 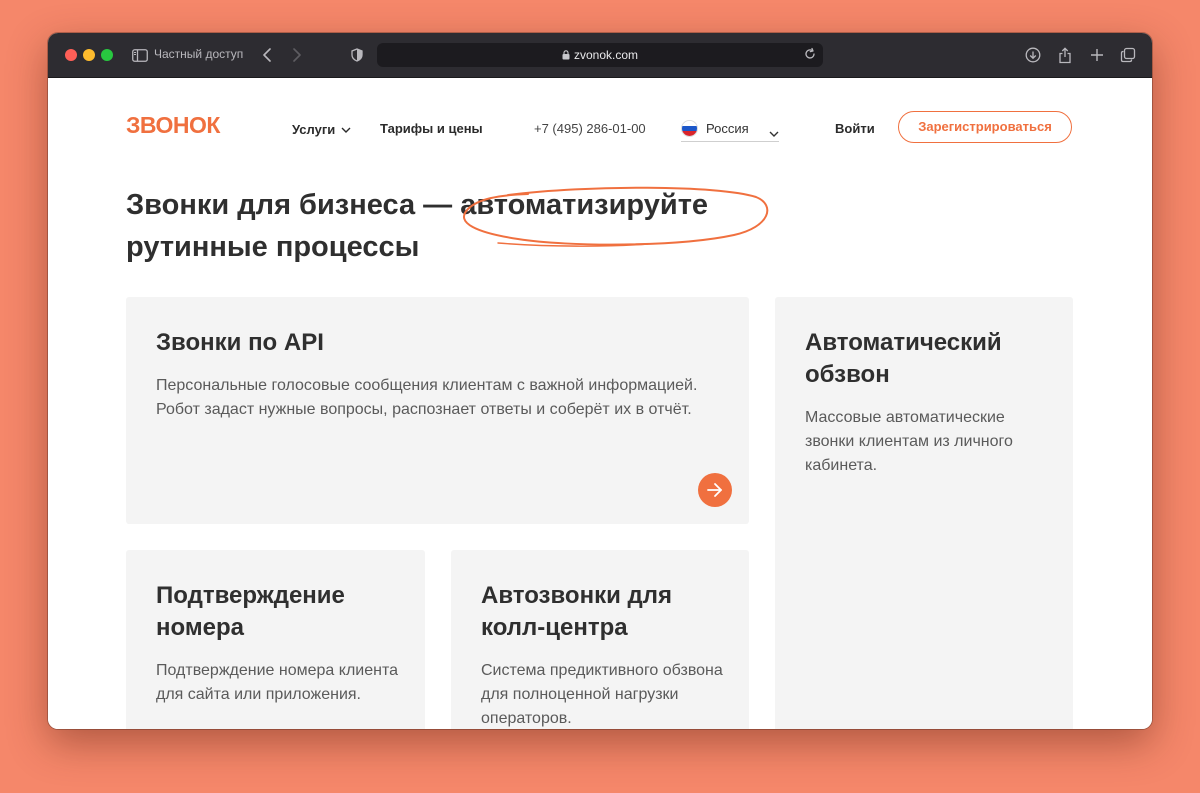 I want to click on shield-icon, so click(x=357, y=55).